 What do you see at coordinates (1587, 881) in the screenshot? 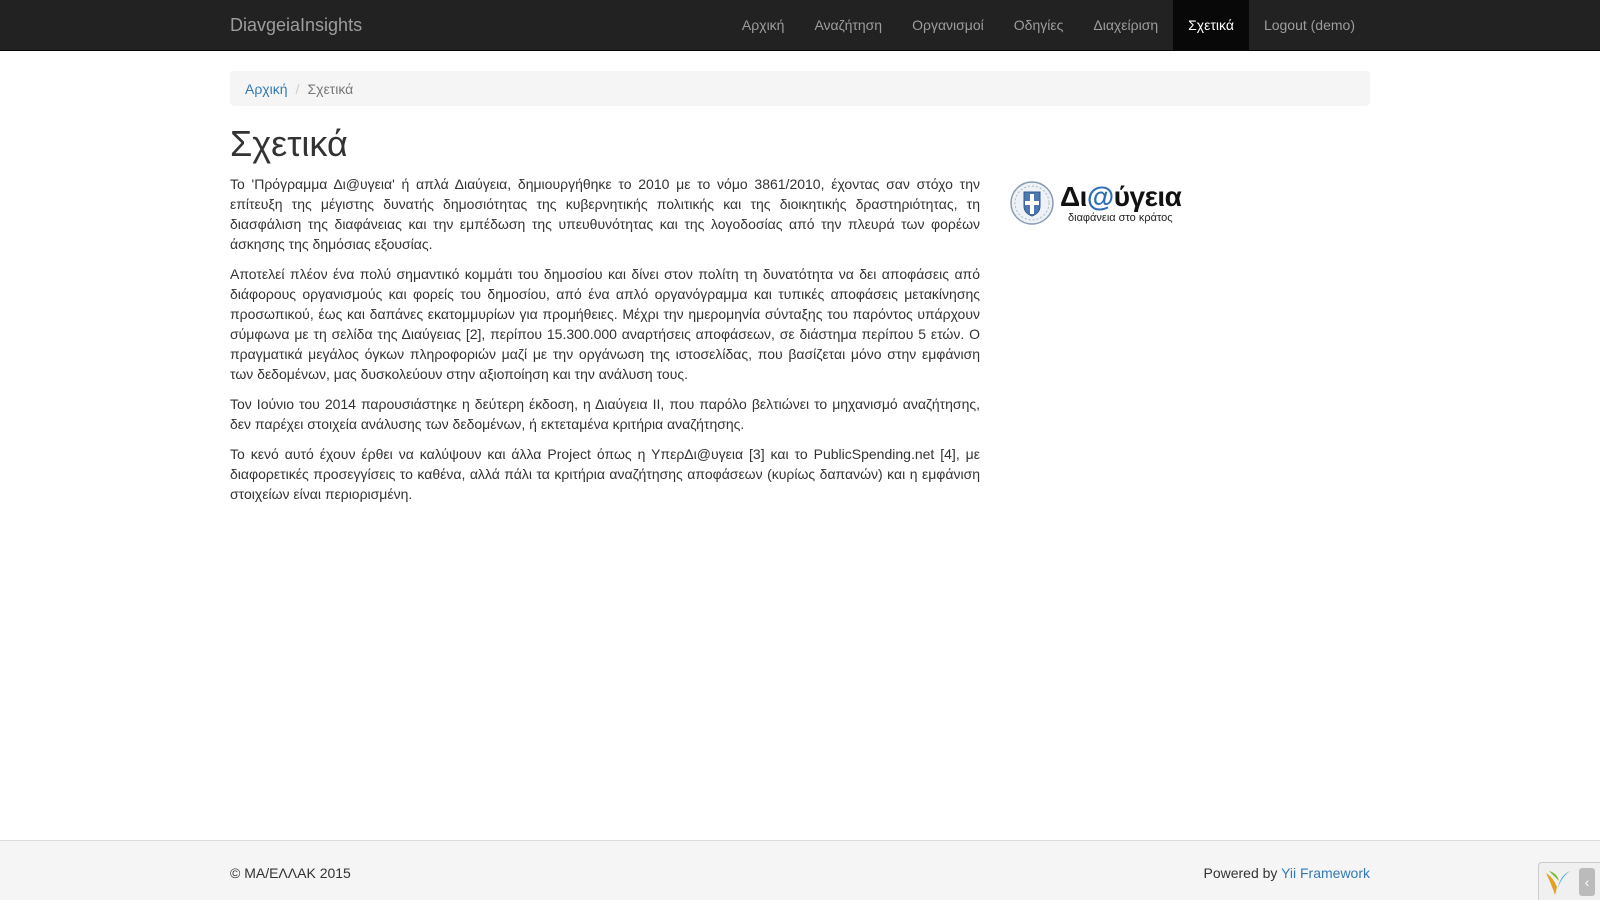
I see `chevron-left-icon: ‹` at bounding box center [1587, 881].